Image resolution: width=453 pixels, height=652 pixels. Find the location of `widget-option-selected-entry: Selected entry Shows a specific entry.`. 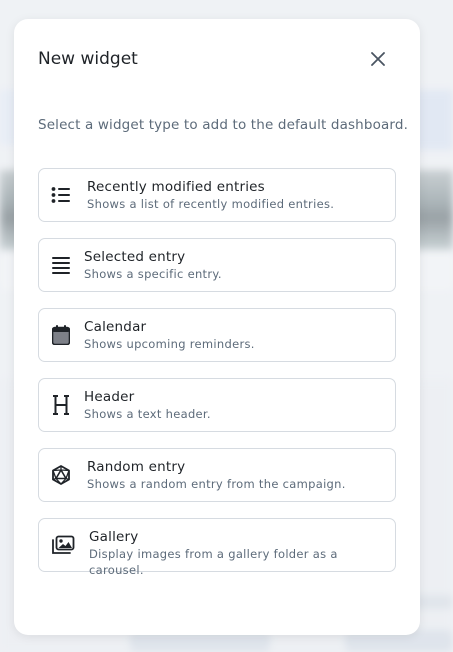

widget-option-selected-entry: Selected entry Shows a specific entry. is located at coordinates (217, 265).